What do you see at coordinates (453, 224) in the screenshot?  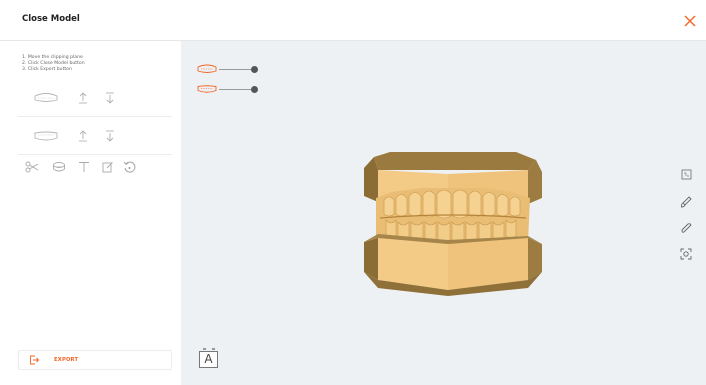 I see `dental-model` at bounding box center [453, 224].